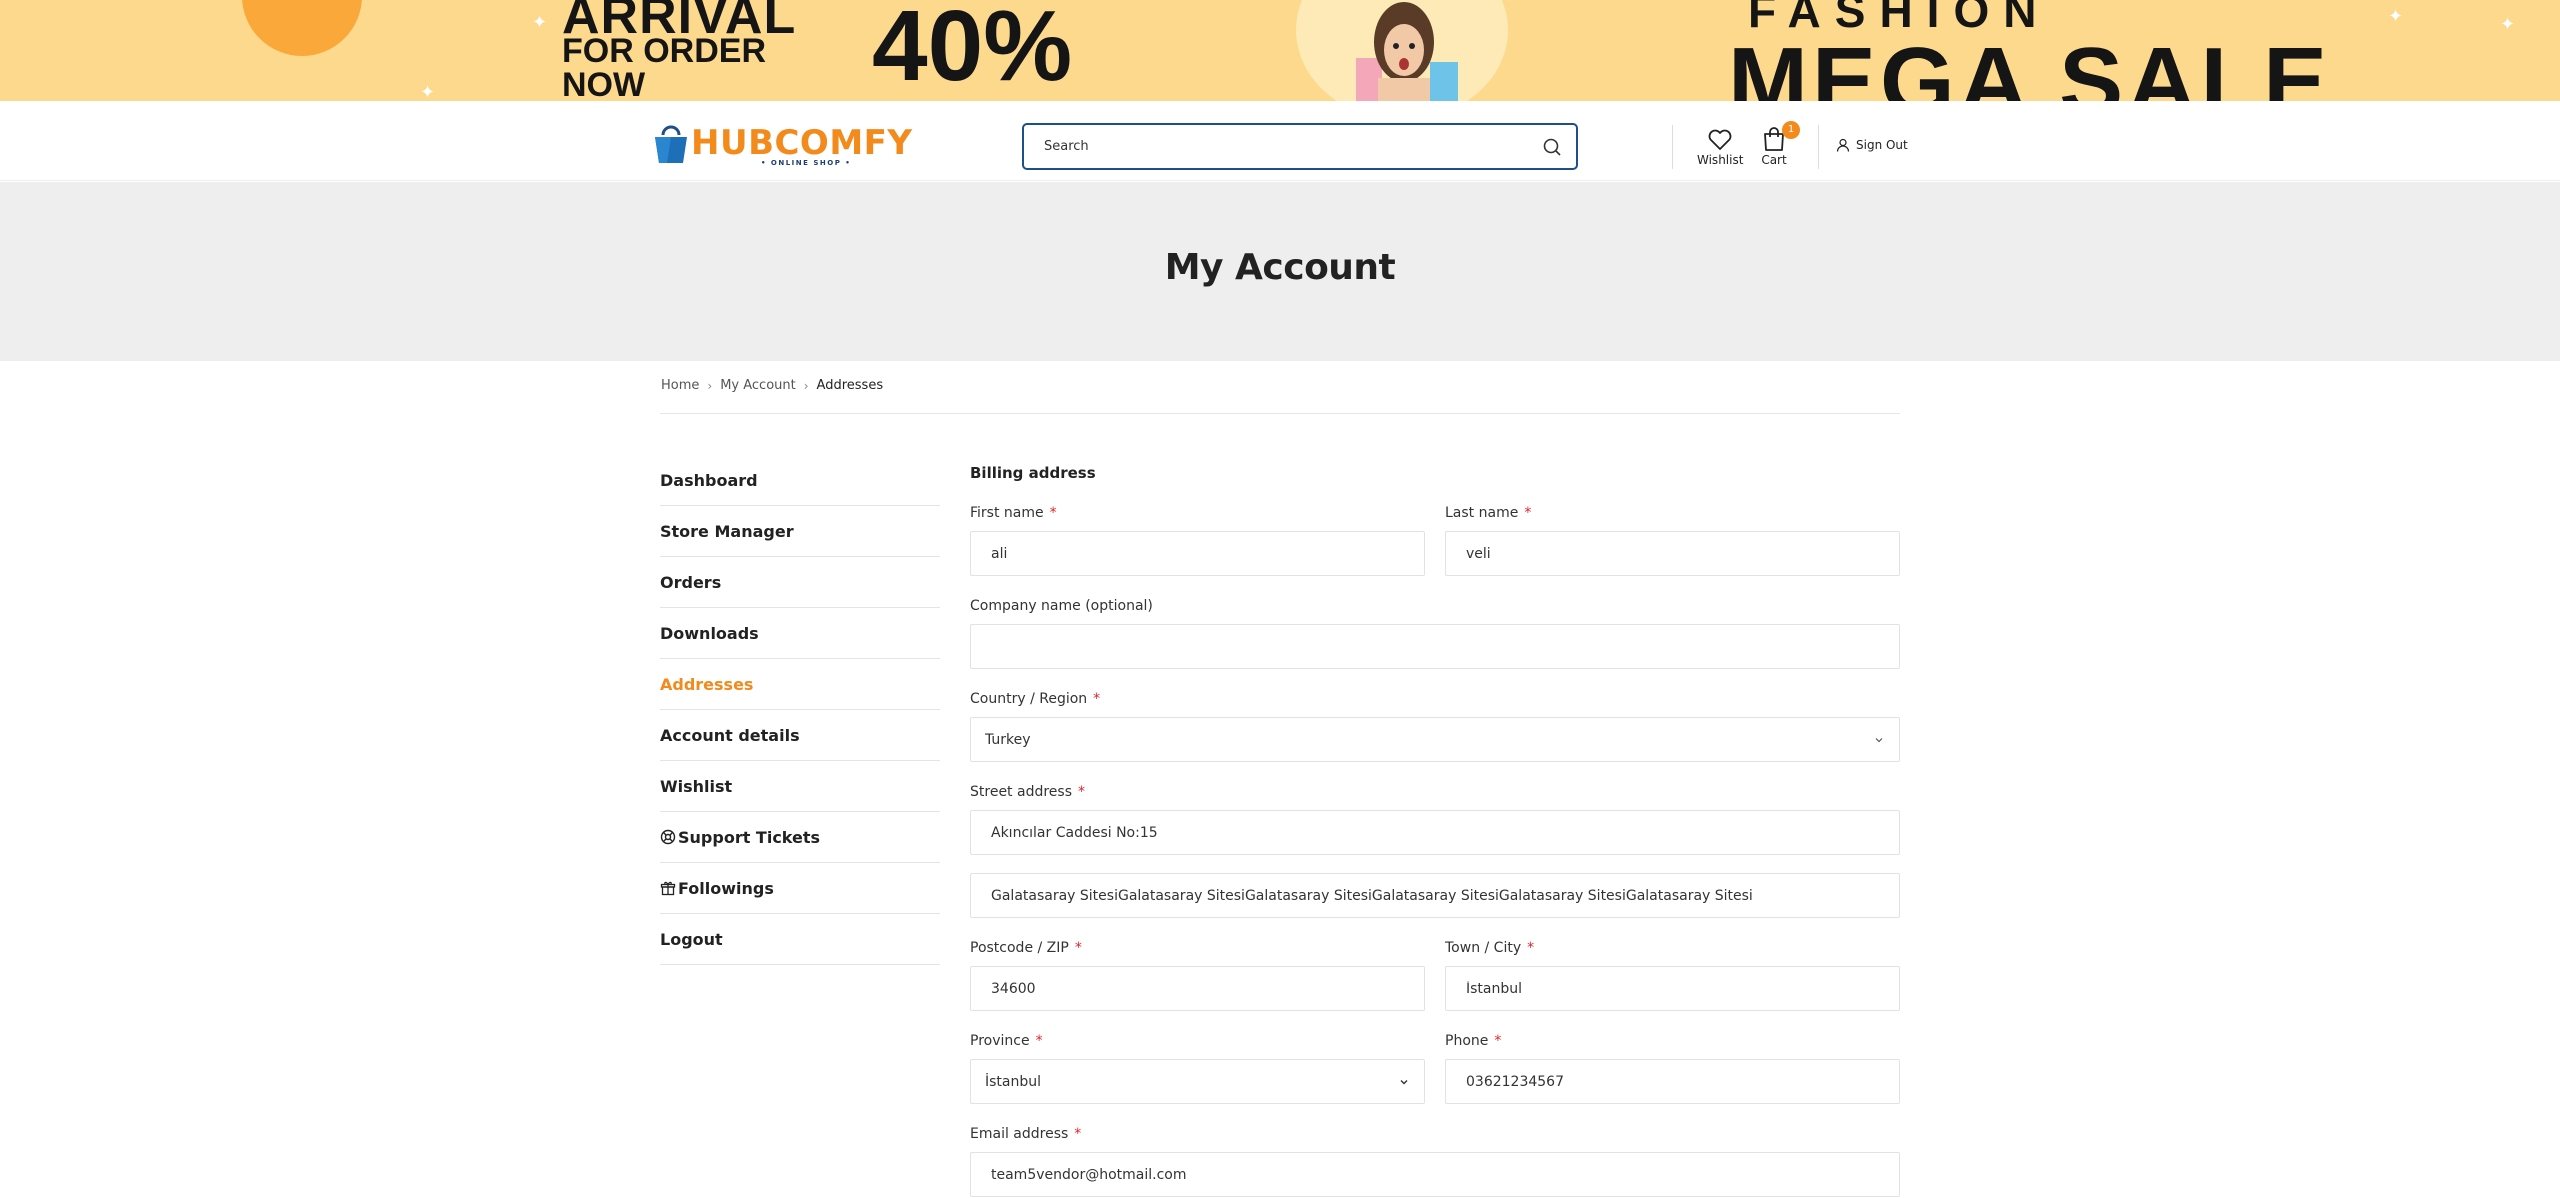  What do you see at coordinates (1019, 1134) in the screenshot?
I see `email-label-text: Email address` at bounding box center [1019, 1134].